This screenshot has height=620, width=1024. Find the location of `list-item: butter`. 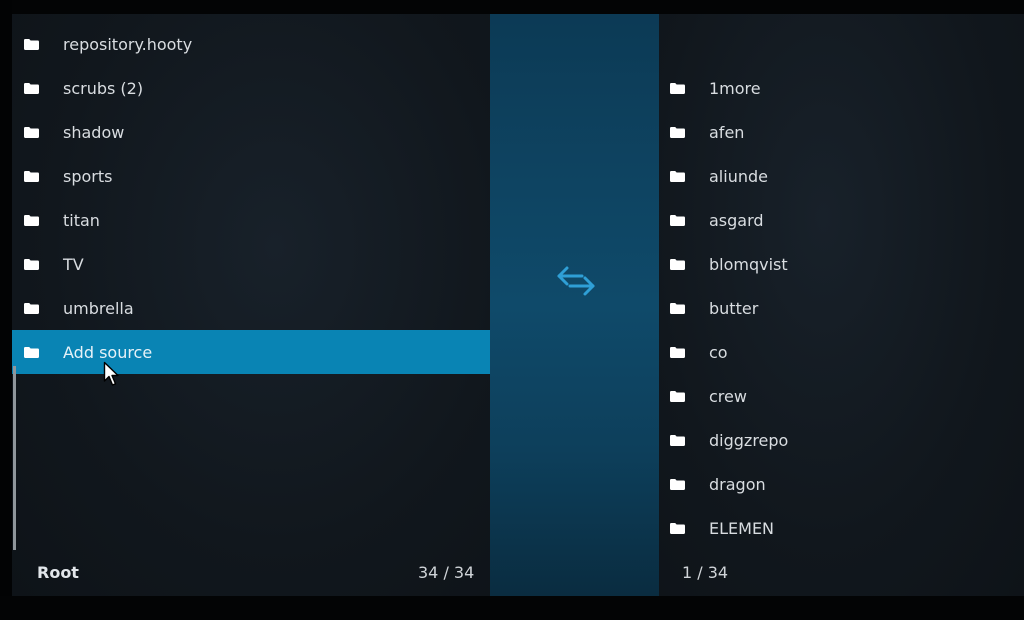

list-item: butter is located at coordinates (841, 308).